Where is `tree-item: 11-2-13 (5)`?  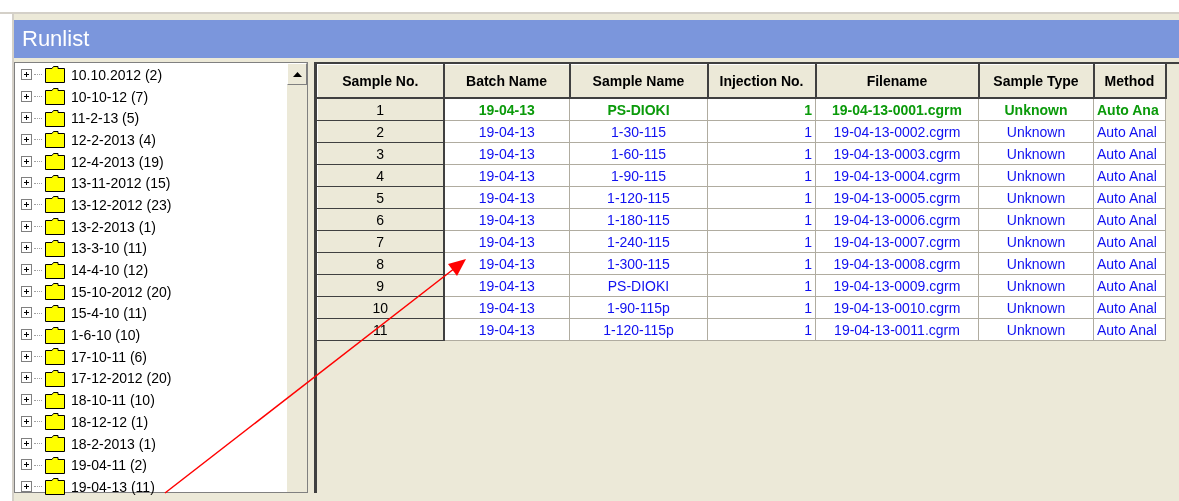
tree-item: 11-2-13 (5) is located at coordinates (105, 118).